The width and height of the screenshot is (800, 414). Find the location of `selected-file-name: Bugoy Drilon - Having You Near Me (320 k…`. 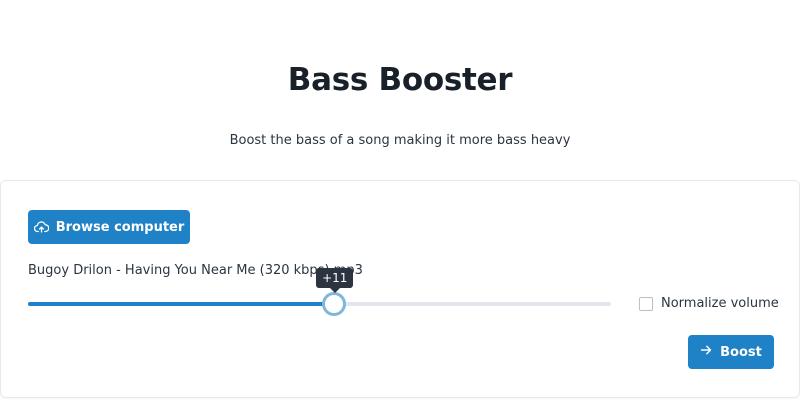

selected-file-name: Bugoy Drilon - Having You Near Me (320 k… is located at coordinates (195, 270).